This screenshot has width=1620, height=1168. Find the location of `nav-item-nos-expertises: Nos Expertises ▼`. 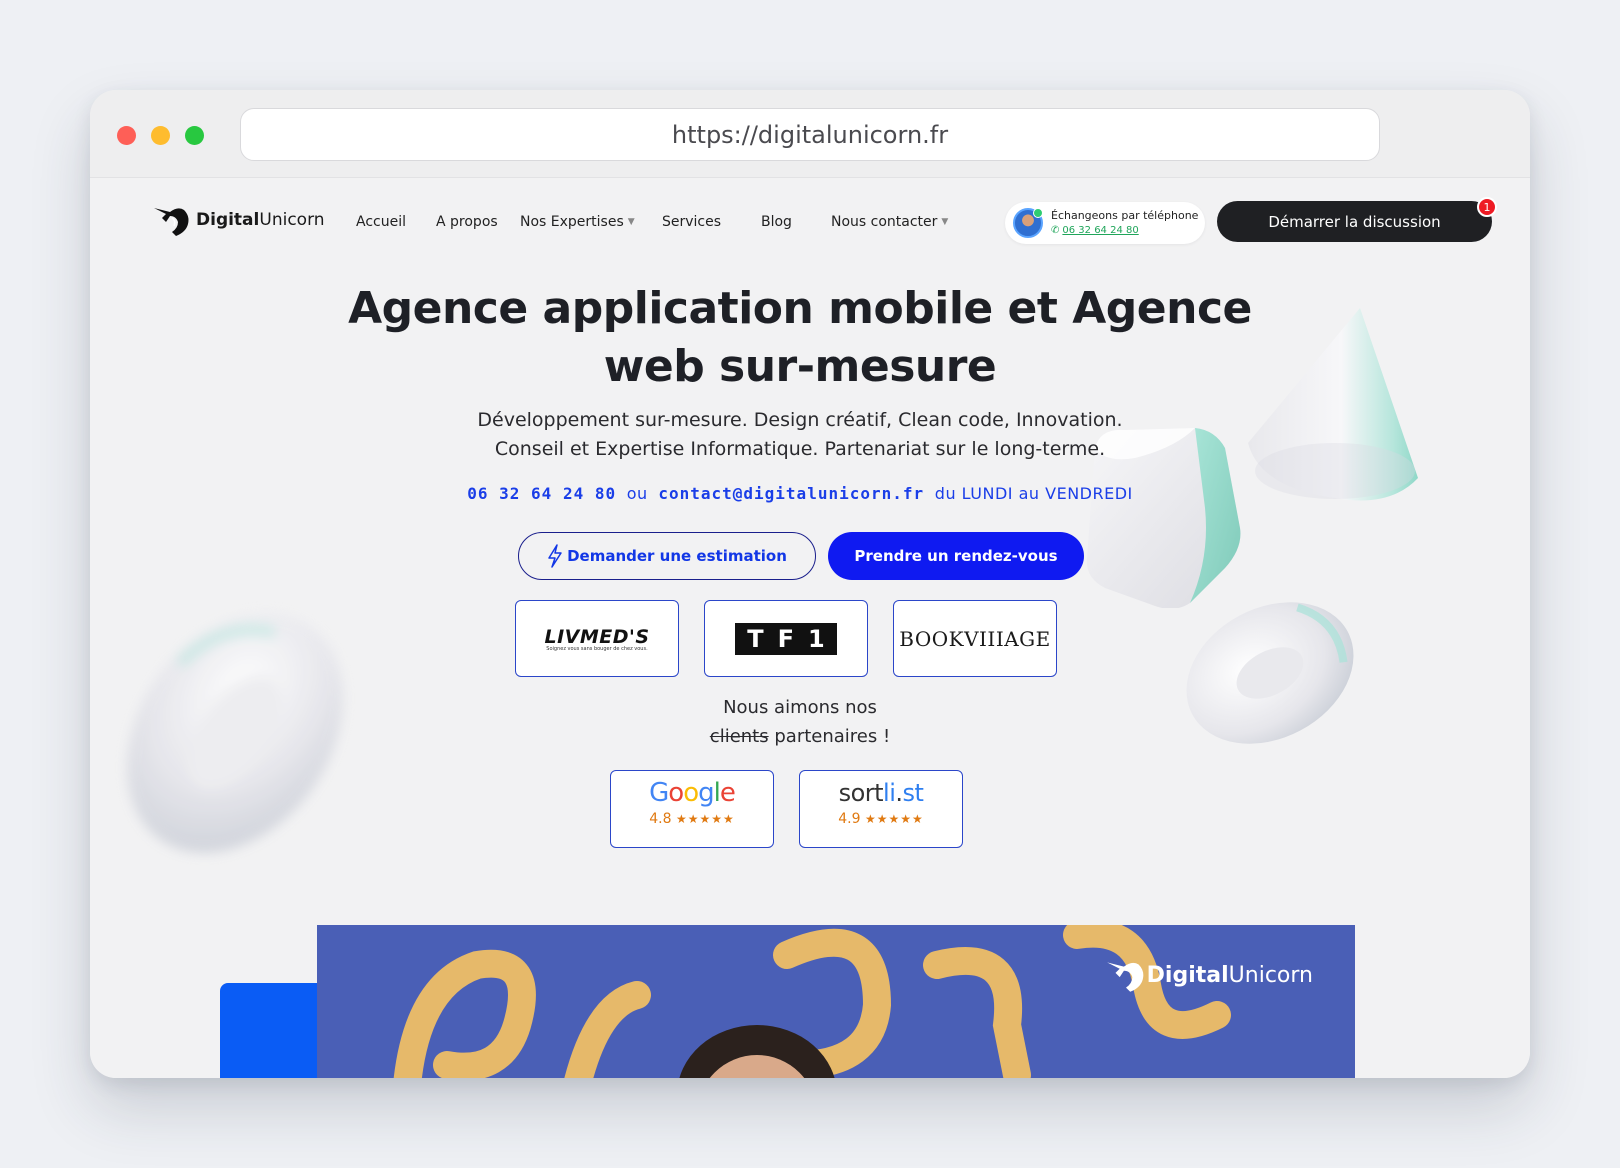

nav-item-nos-expertises: Nos Expertises ▼ is located at coordinates (577, 222).